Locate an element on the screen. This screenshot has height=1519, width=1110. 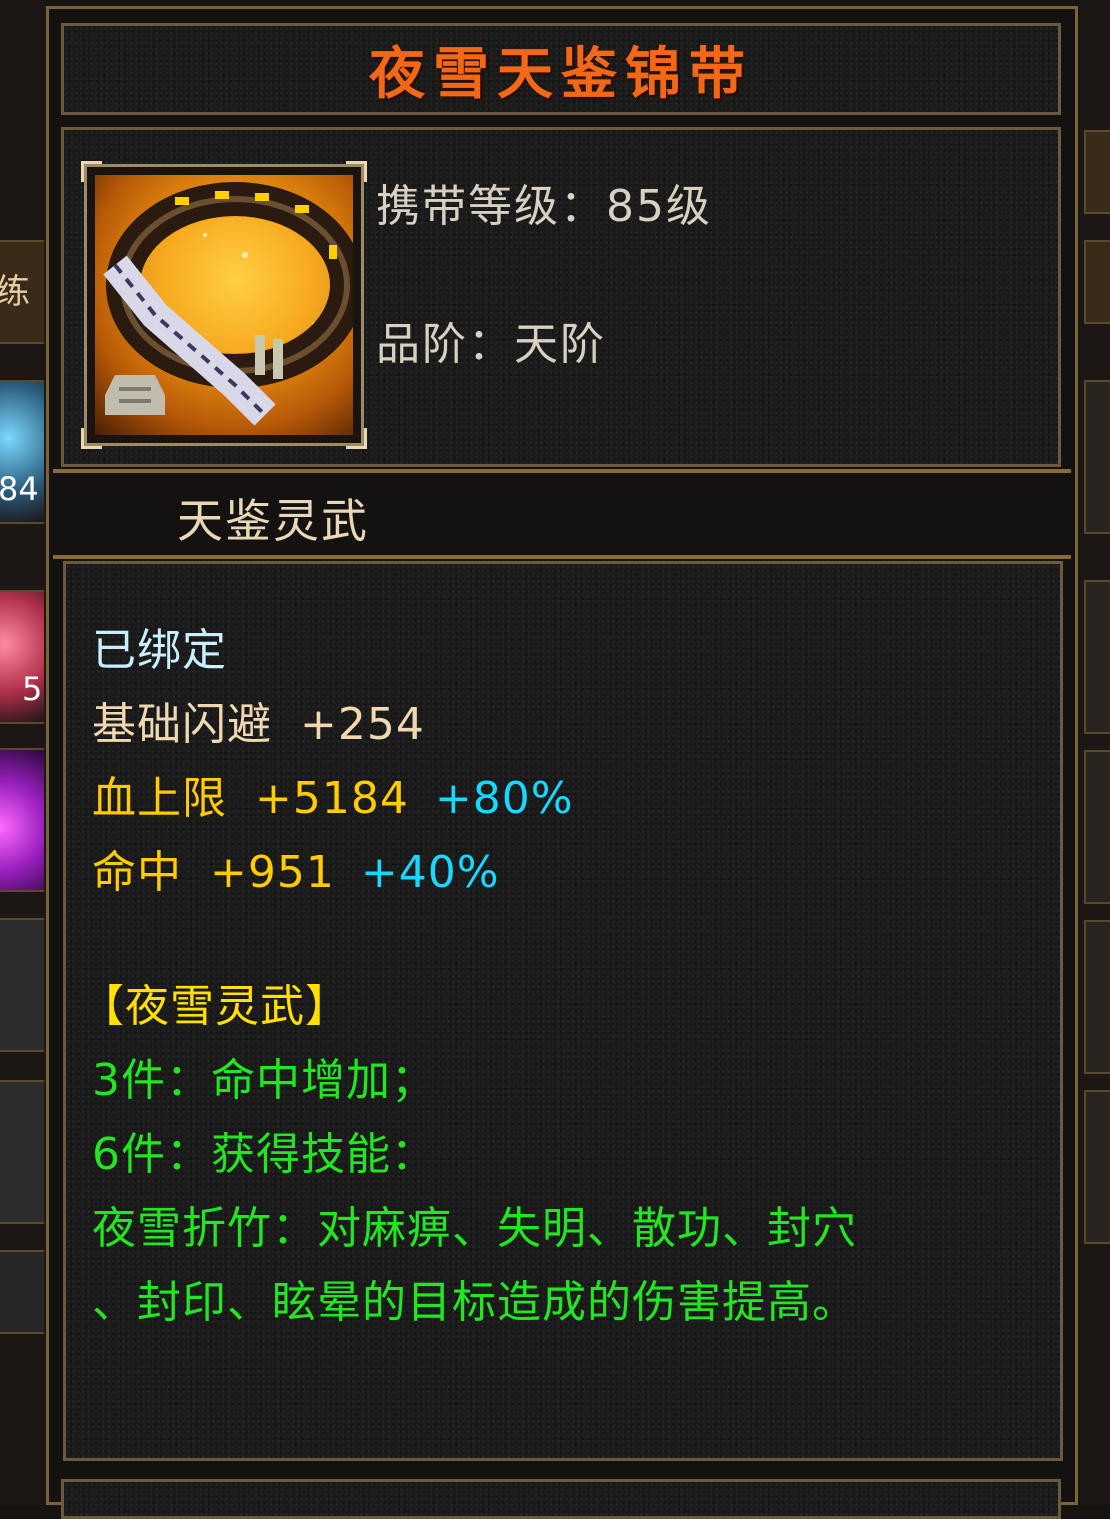
set-bonus-6: 6件：获得技能： is located at coordinates (264, 1154).